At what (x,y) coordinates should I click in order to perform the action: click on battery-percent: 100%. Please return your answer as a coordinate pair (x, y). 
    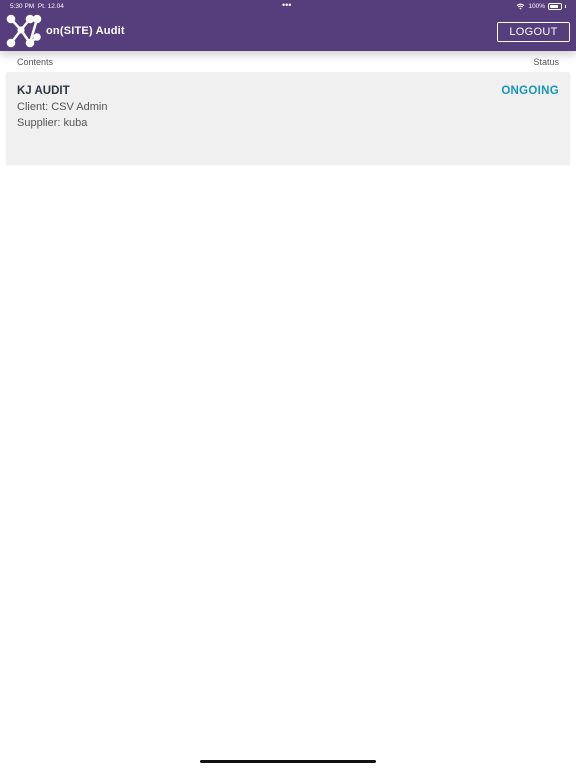
    Looking at the image, I should click on (536, 6).